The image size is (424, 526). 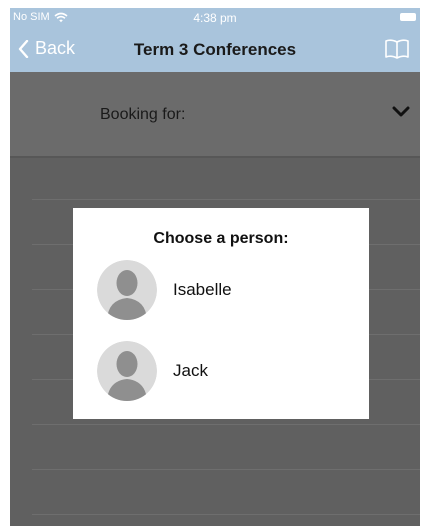 I want to click on person-option-isabelle: Isabelle, so click(x=222, y=290).